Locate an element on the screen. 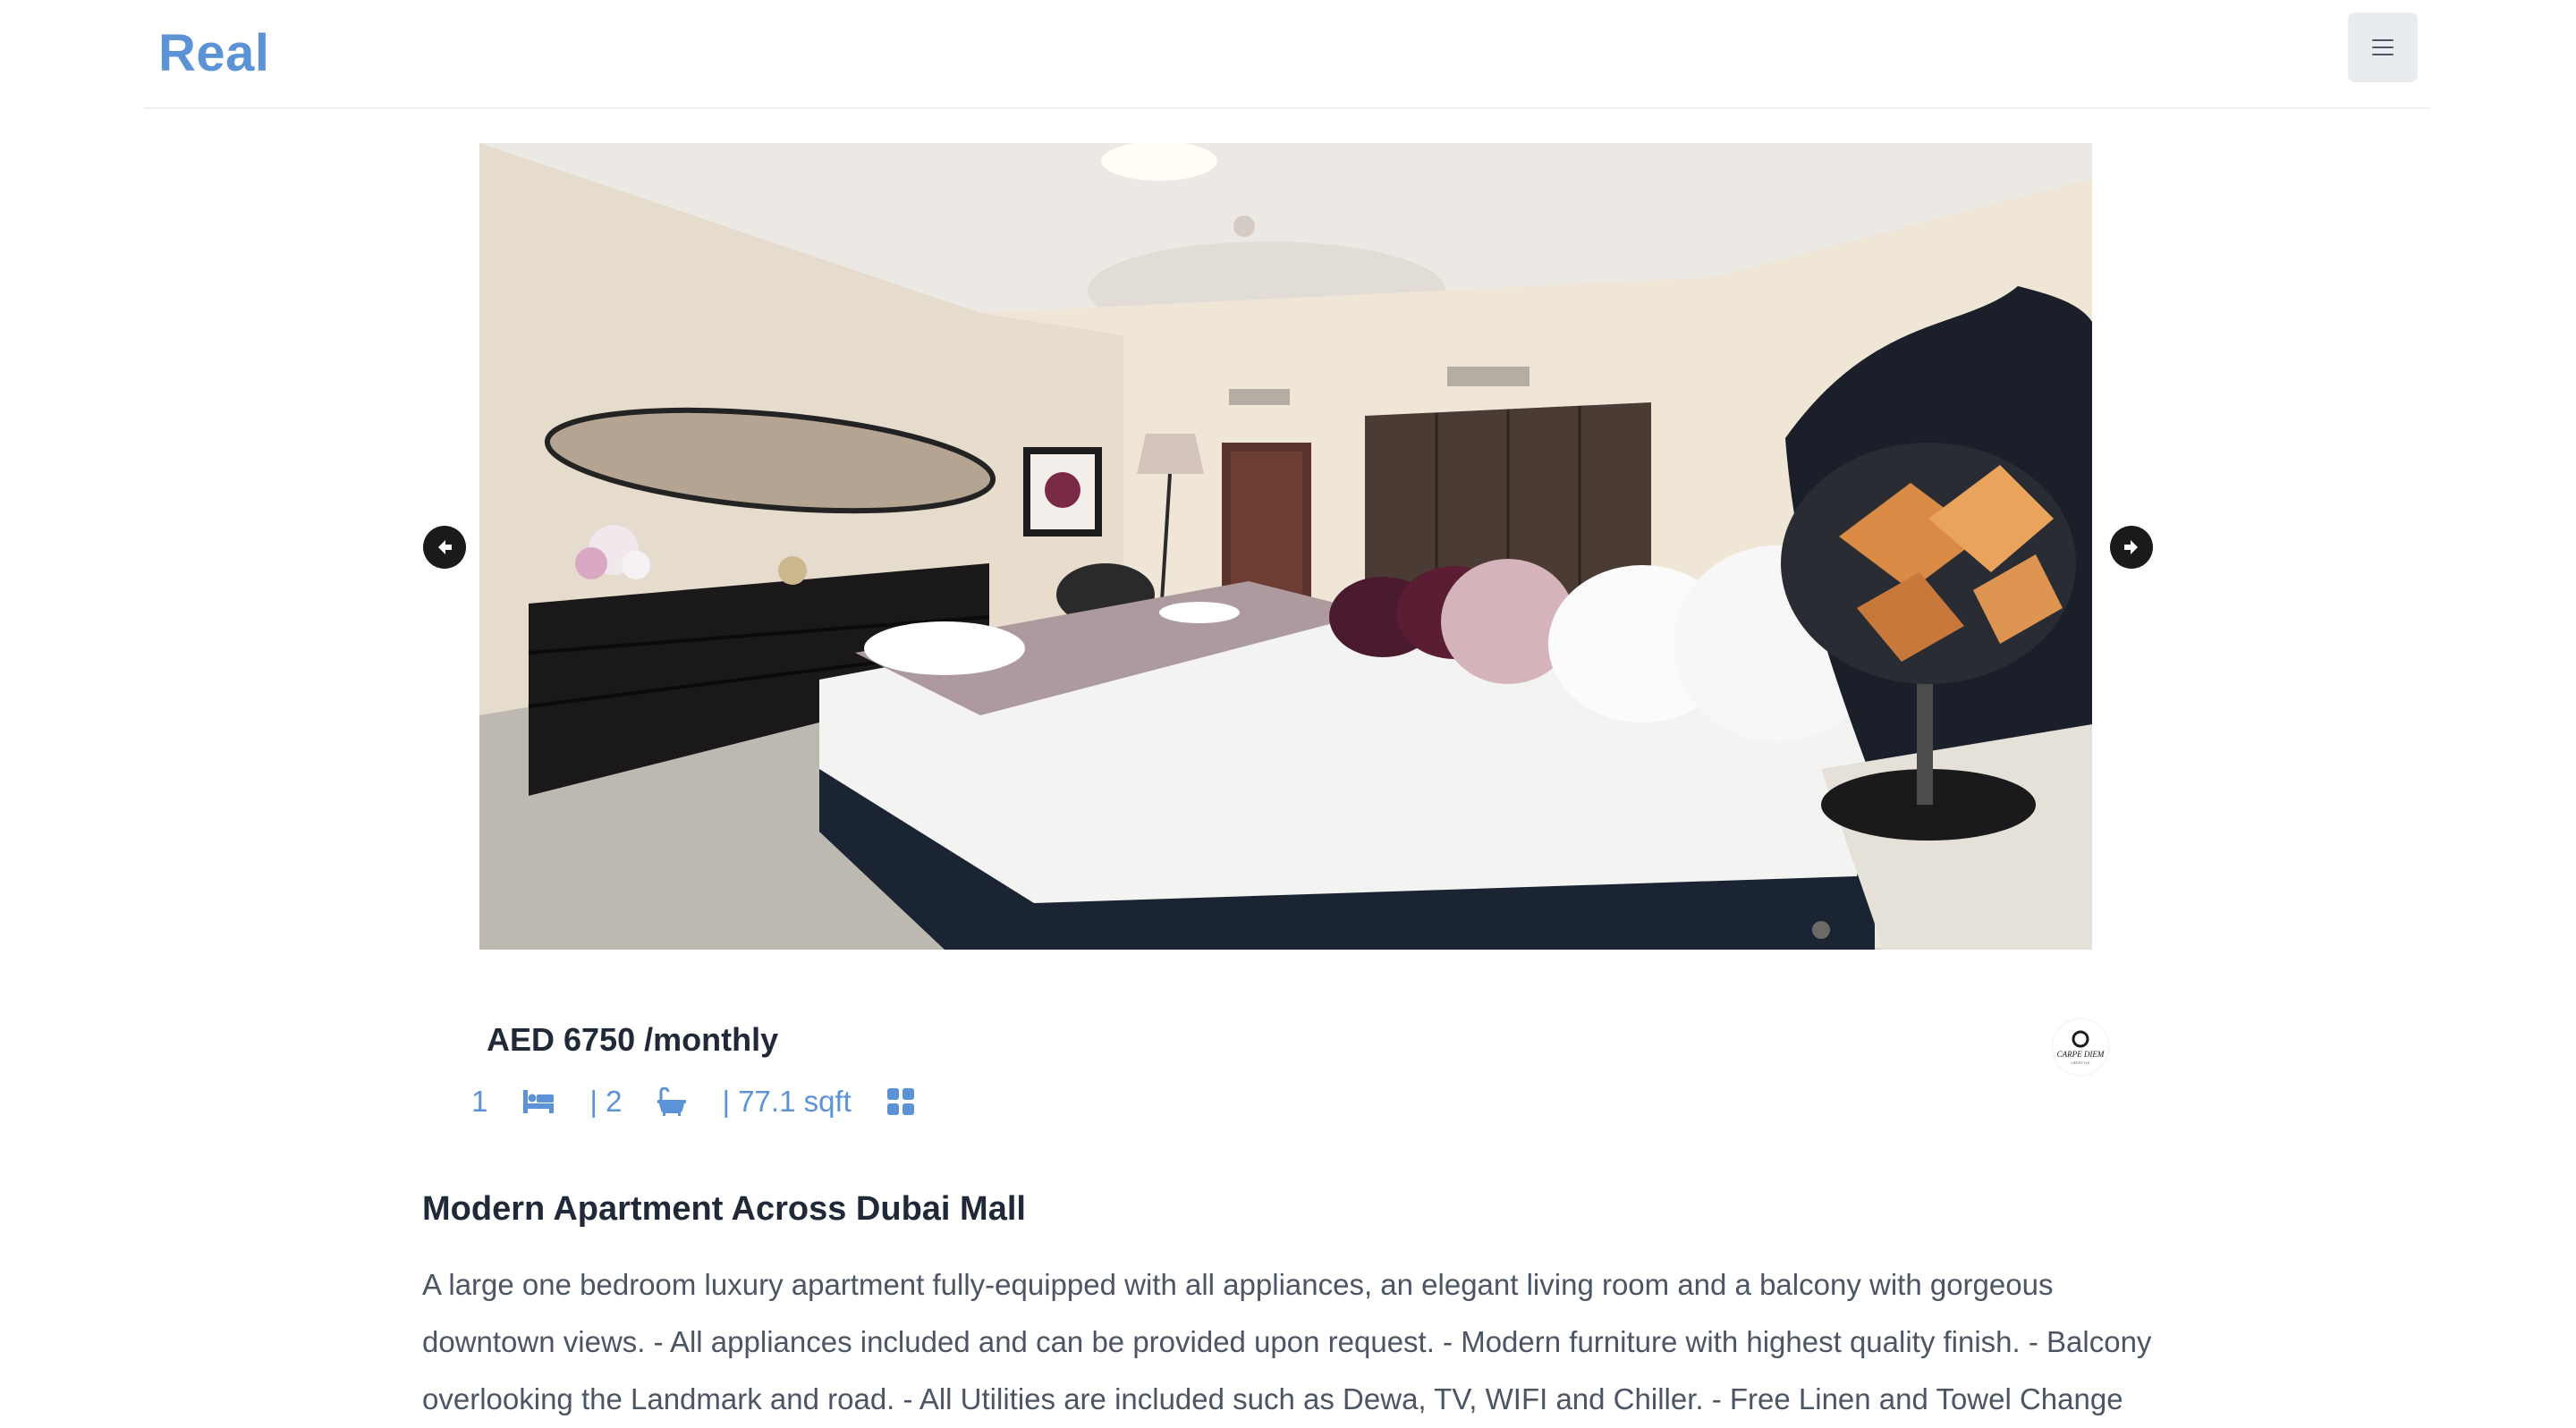 Image resolution: width=2576 pixels, height=1428 pixels. bathtub-icon is located at coordinates (672, 1101).